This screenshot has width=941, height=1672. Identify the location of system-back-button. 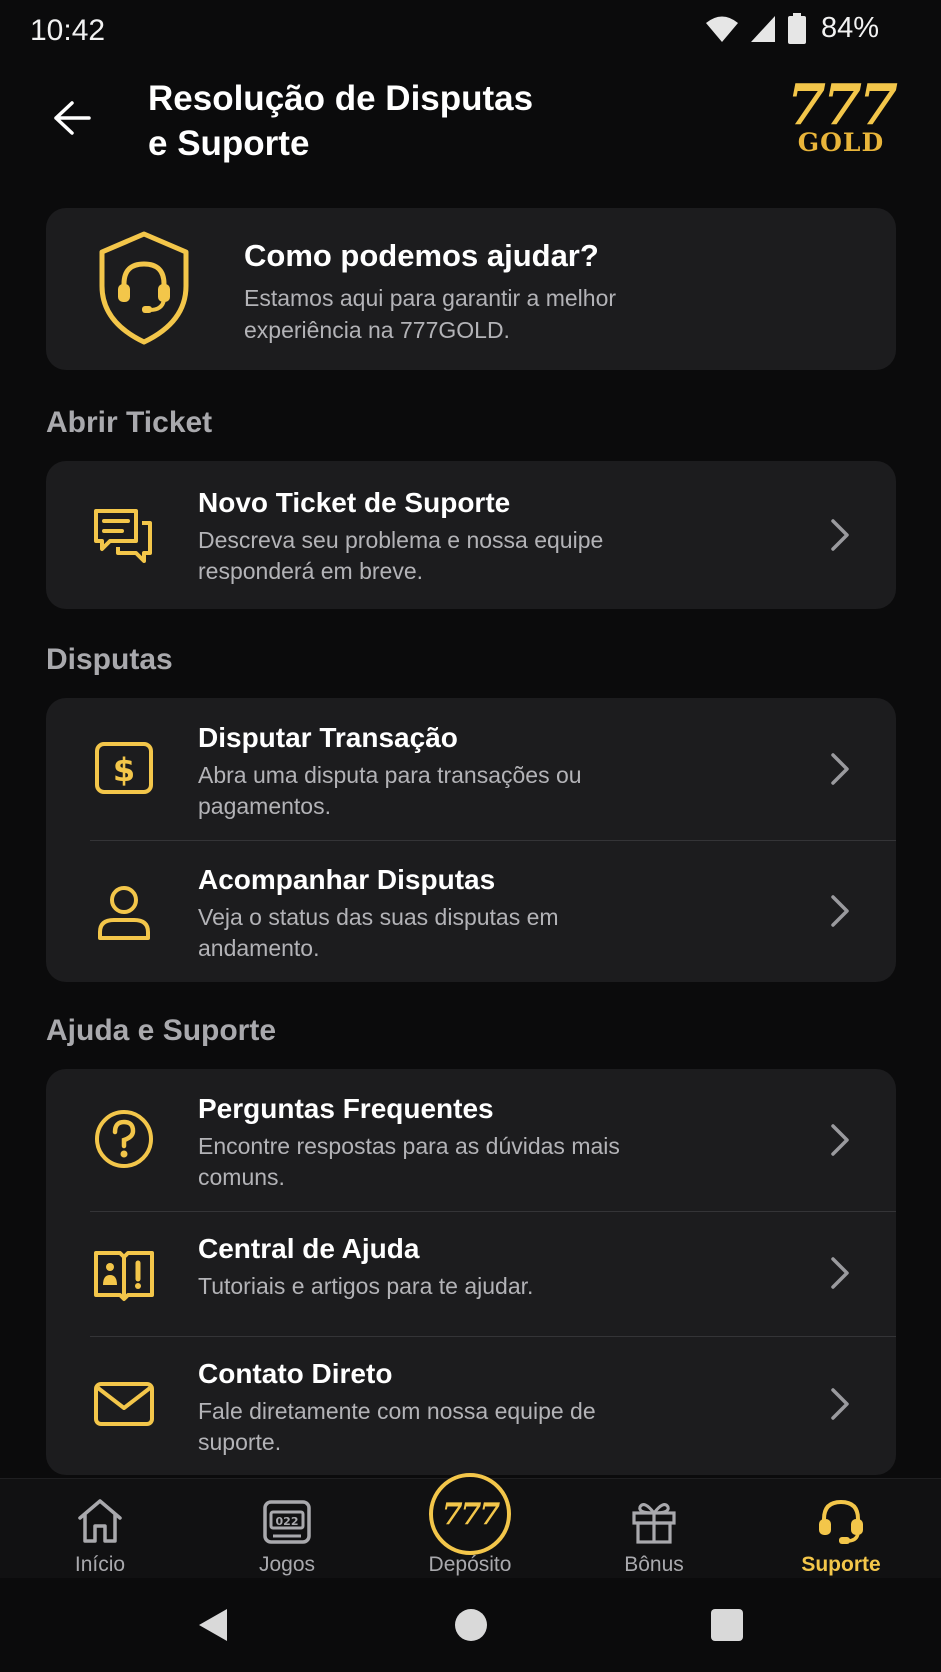
(213, 1625).